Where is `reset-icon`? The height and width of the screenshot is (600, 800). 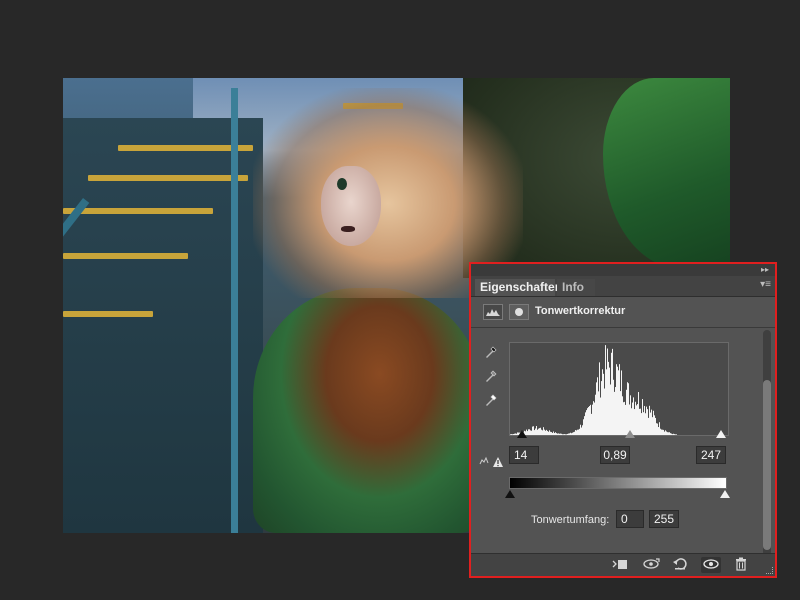 reset-icon is located at coordinates (680, 565).